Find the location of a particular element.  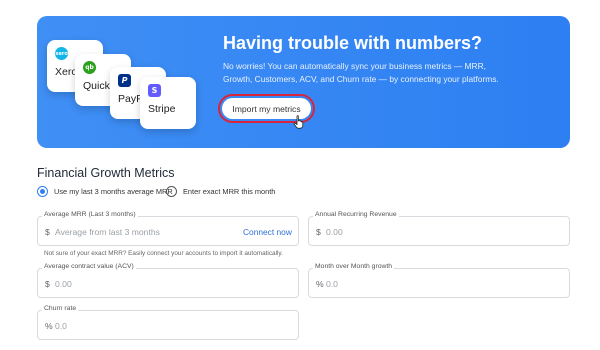

avg-mrr-label: Average MRR (Last 3 months) is located at coordinates (90, 214).